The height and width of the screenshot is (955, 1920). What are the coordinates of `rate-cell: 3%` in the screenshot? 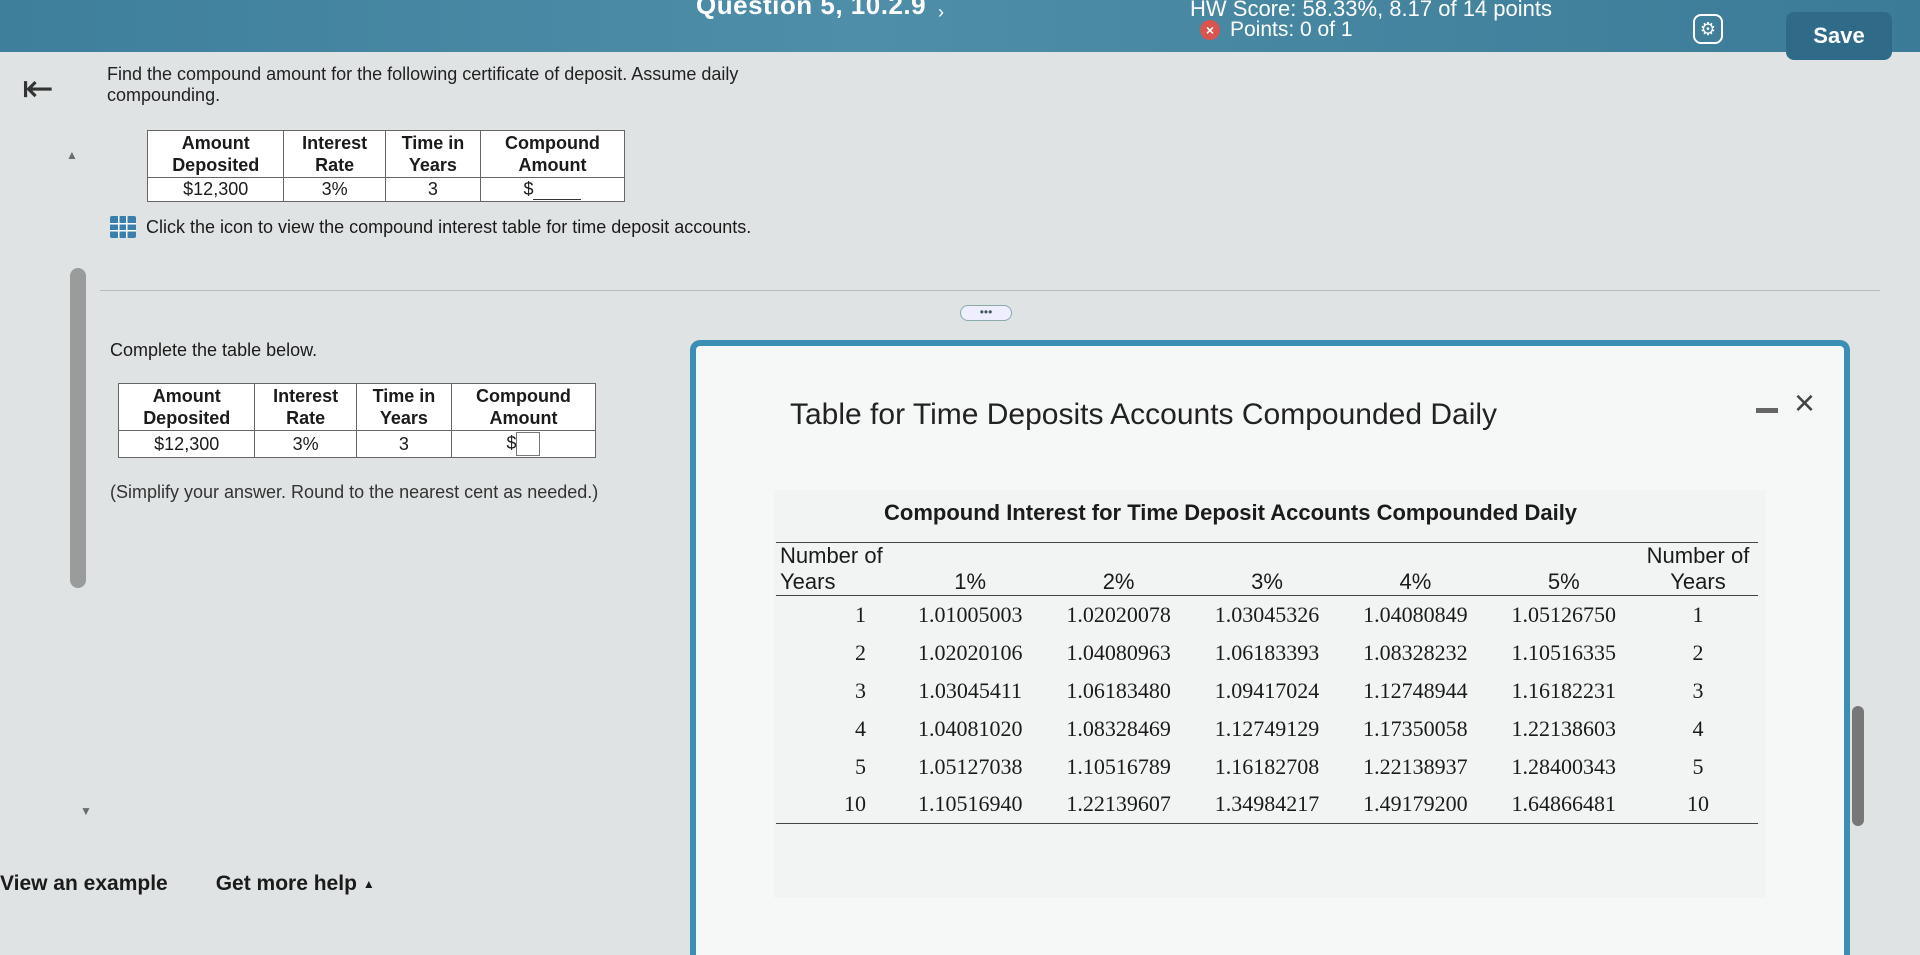 It's located at (334, 189).